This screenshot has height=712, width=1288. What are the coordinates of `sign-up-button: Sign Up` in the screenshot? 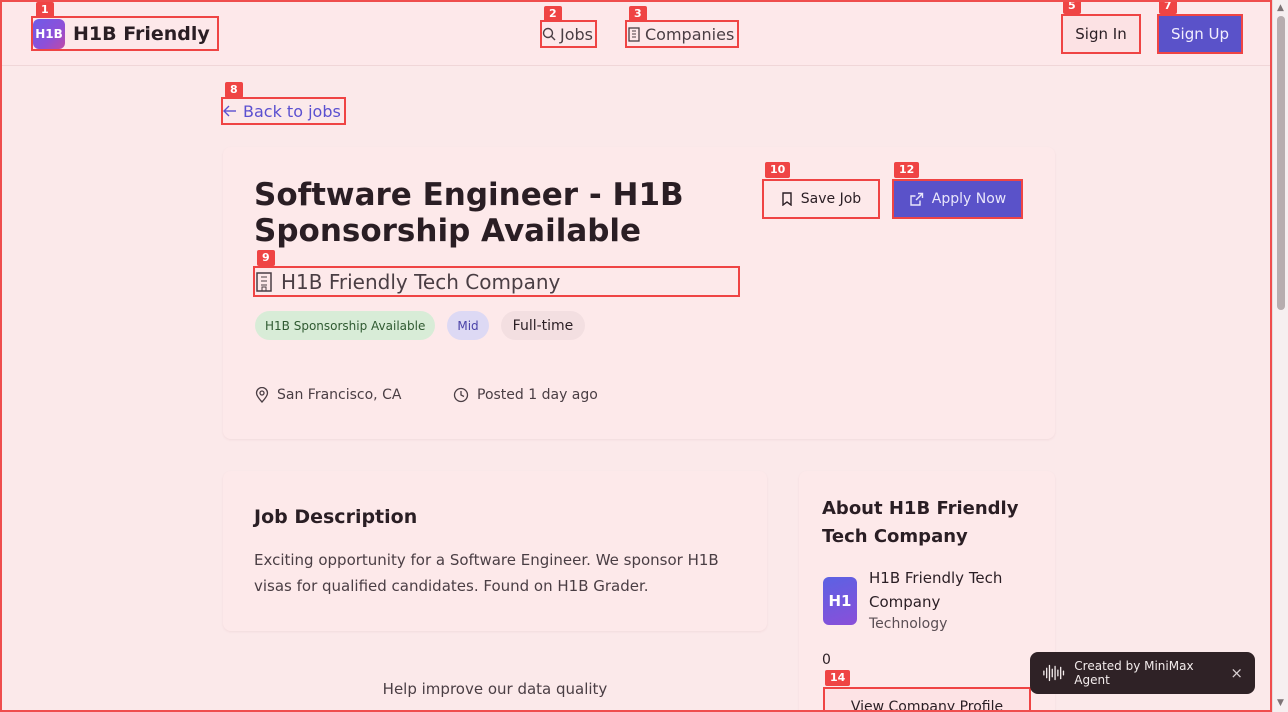 It's located at (1200, 34).